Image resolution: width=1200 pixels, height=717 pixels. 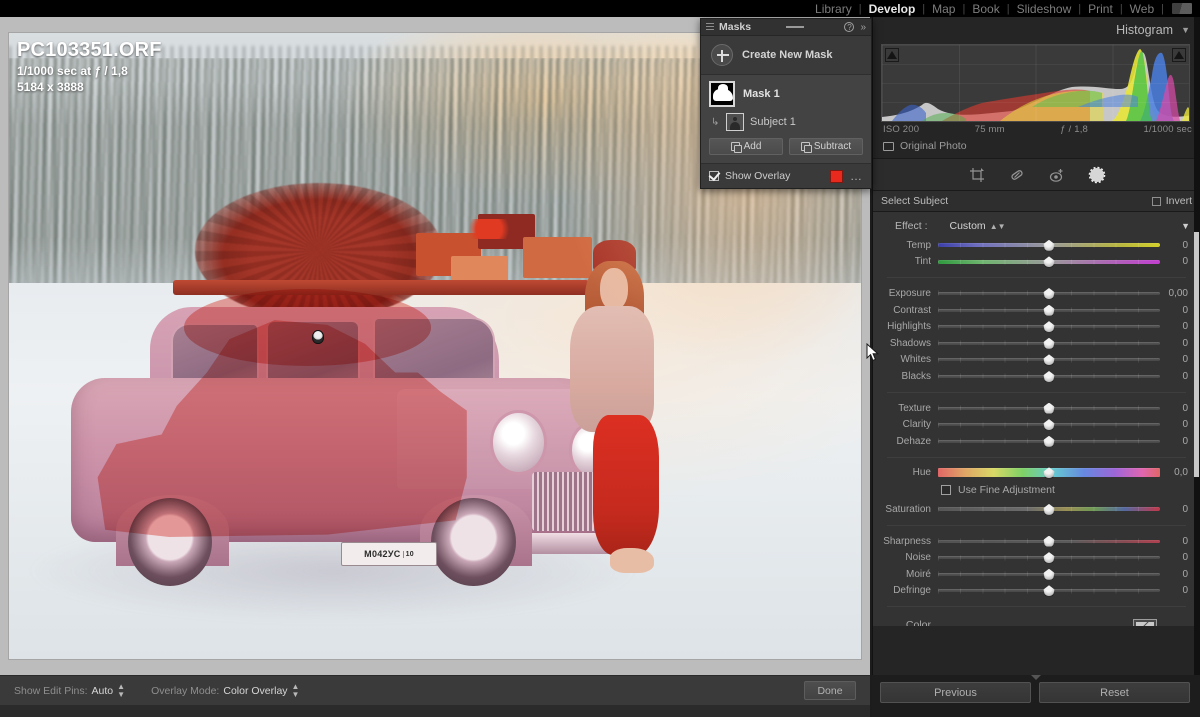 I want to click on slider-row-highlights: Highlights 0, so click(x=1036, y=326).